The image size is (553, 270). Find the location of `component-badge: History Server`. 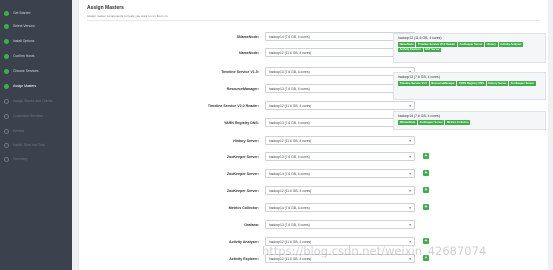

component-badge: History Server is located at coordinates (497, 83).